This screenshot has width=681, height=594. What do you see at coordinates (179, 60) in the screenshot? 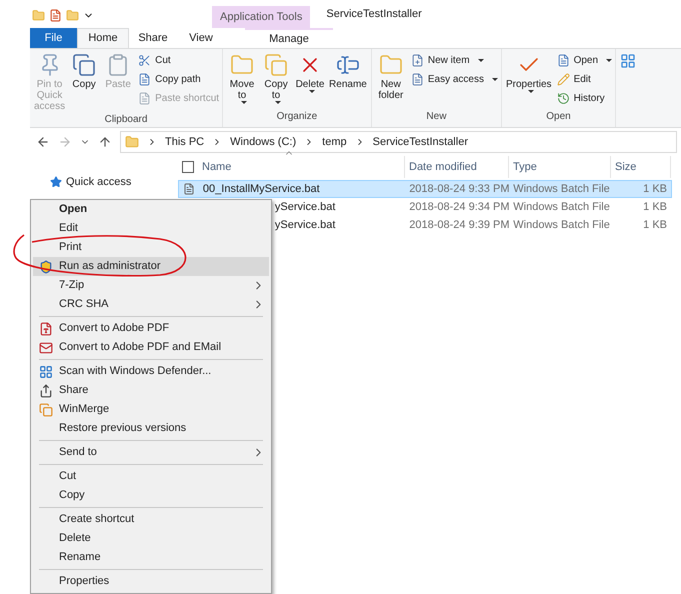
I see `ribbon-button: Cut` at bounding box center [179, 60].